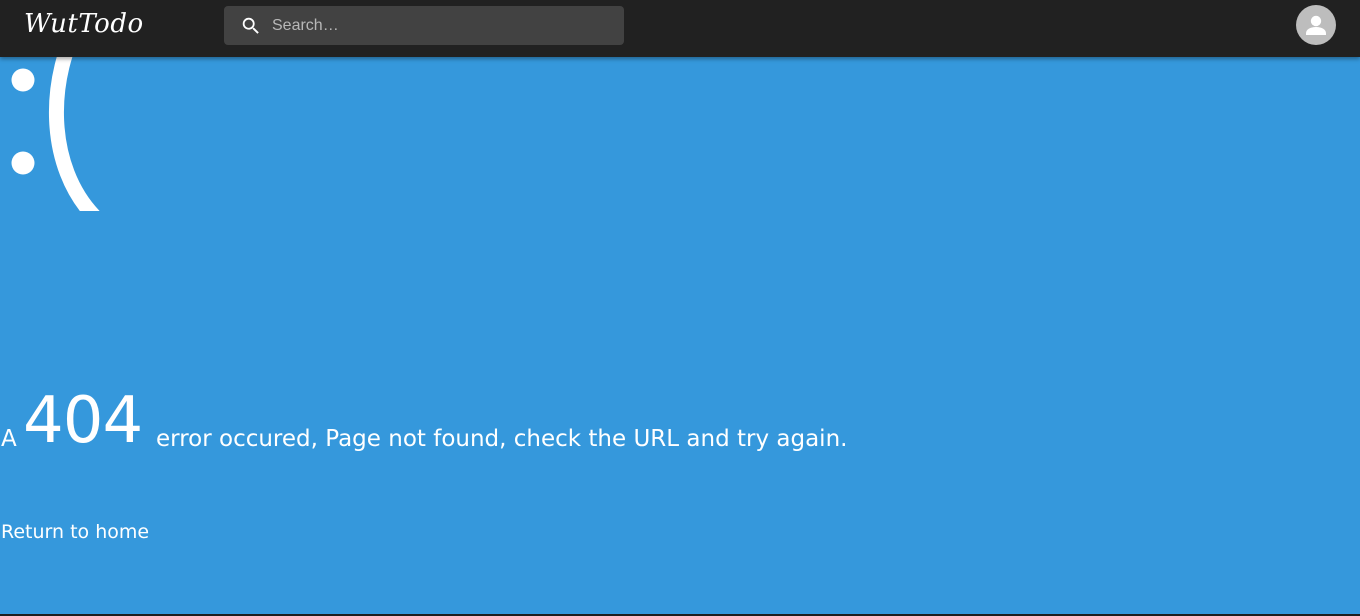 Image resolution: width=1360 pixels, height=616 pixels. What do you see at coordinates (250, 25) in the screenshot?
I see `search-icon` at bounding box center [250, 25].